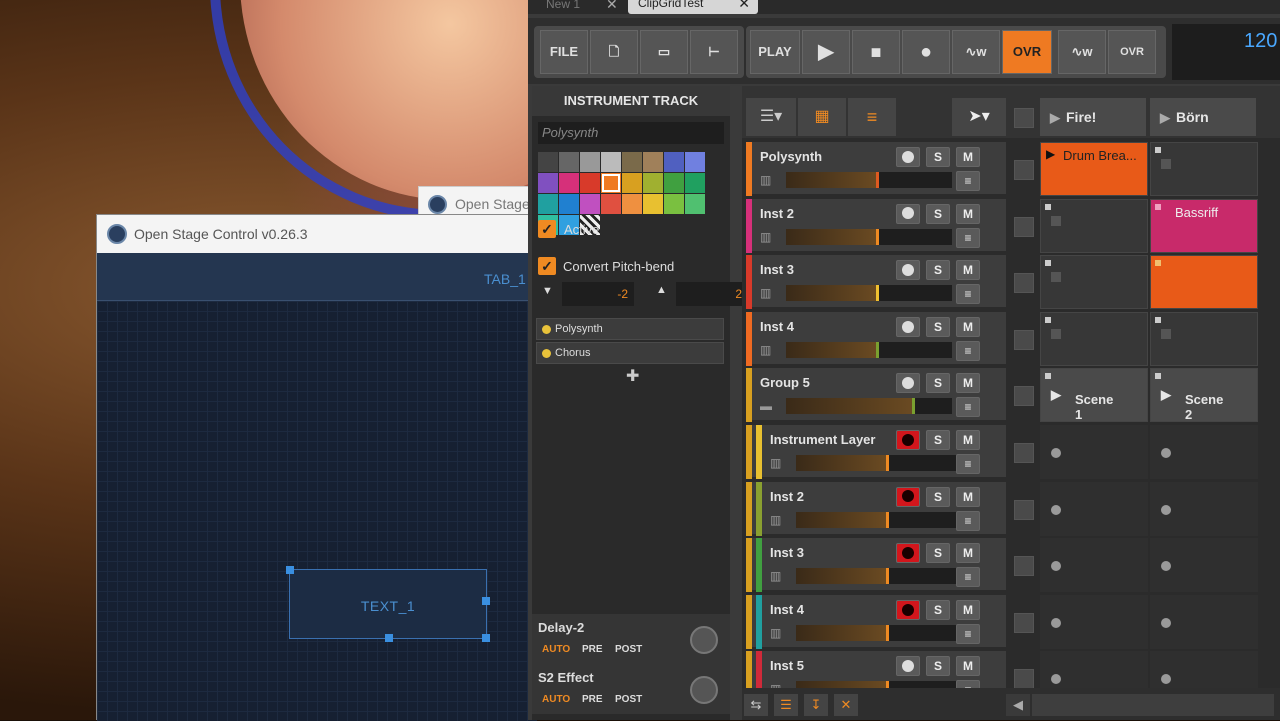  Describe the element at coordinates (1024, 118) in the screenshot. I see `stop-all-icon` at that location.